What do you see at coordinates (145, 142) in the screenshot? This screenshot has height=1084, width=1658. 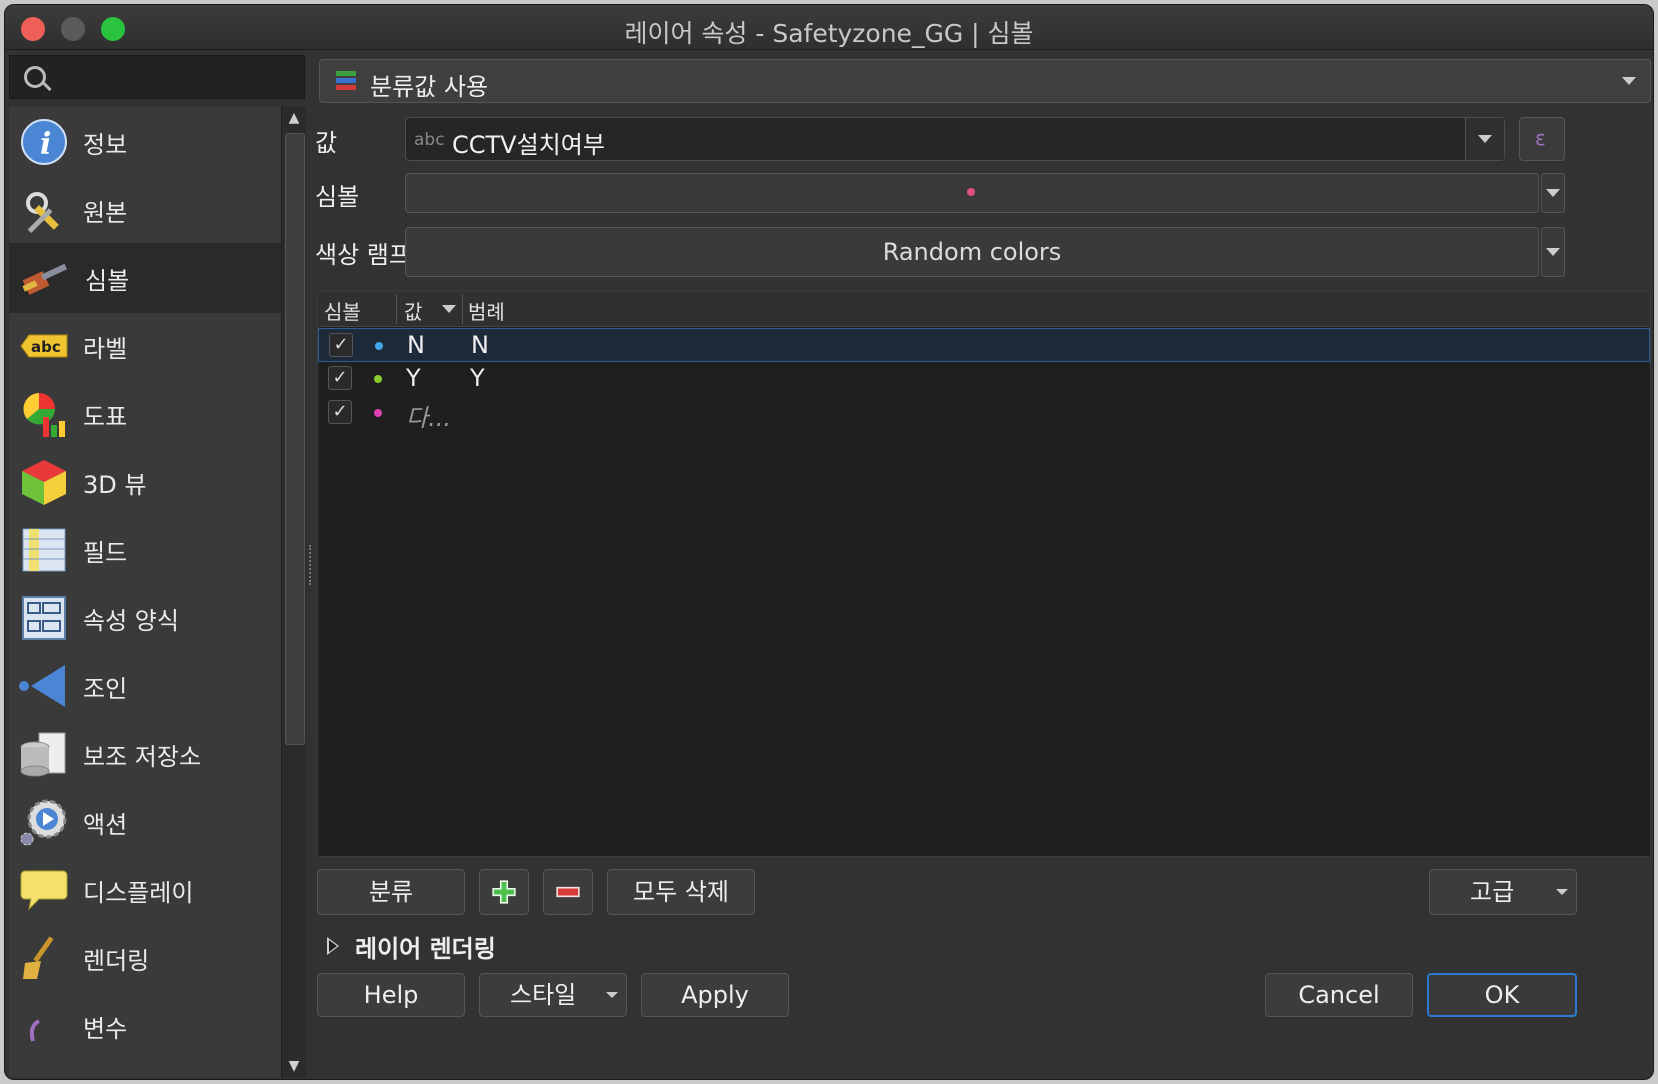 I see `sidebar-item-info: i 정보` at bounding box center [145, 142].